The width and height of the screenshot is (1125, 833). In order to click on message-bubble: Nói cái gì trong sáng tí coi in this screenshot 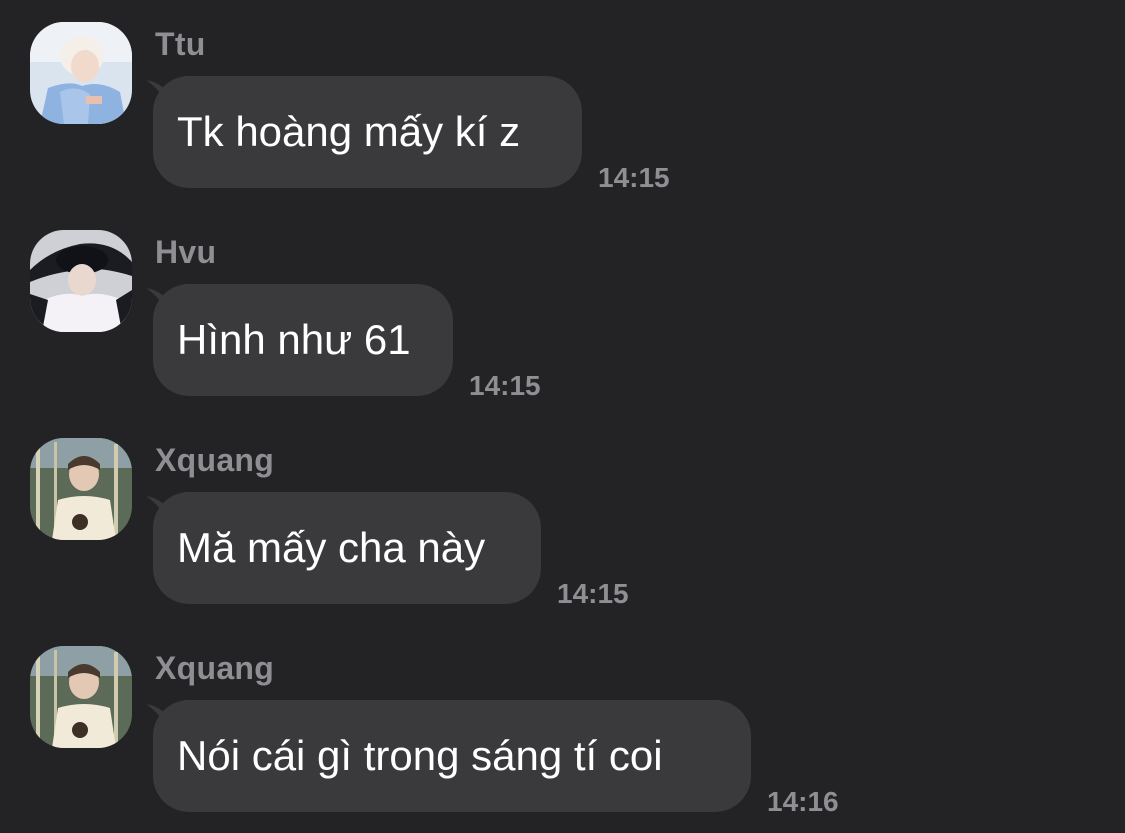, I will do `click(452, 756)`.